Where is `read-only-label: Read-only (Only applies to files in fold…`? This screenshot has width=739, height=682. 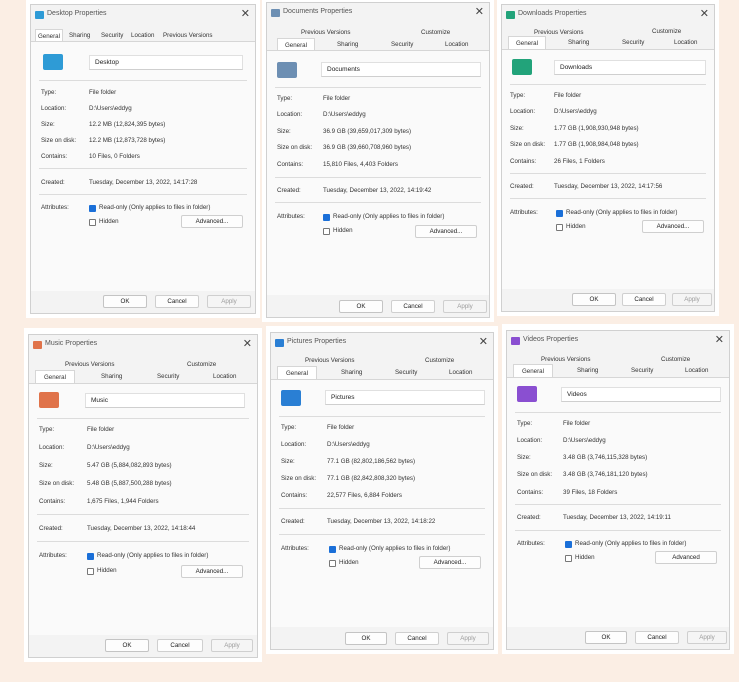 read-only-label: Read-only (Only applies to files in fold… is located at coordinates (395, 548).